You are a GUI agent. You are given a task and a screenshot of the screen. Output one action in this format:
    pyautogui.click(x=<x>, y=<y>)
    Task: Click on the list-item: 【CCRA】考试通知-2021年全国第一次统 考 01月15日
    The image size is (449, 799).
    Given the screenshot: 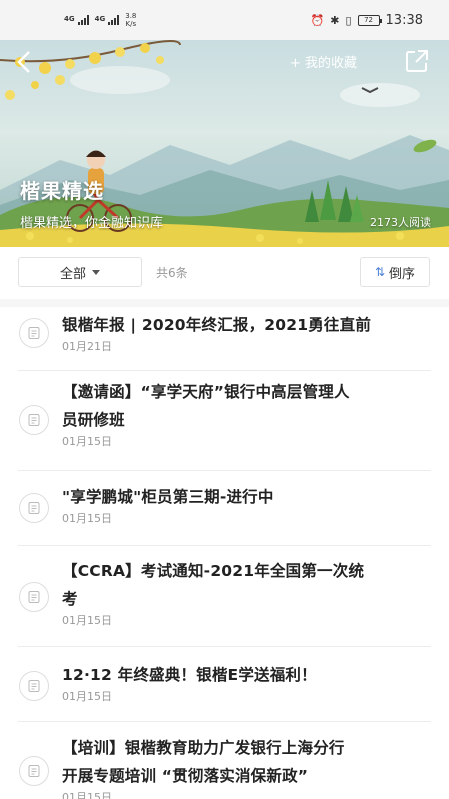 What is the action you would take?
    pyautogui.click(x=224, y=596)
    